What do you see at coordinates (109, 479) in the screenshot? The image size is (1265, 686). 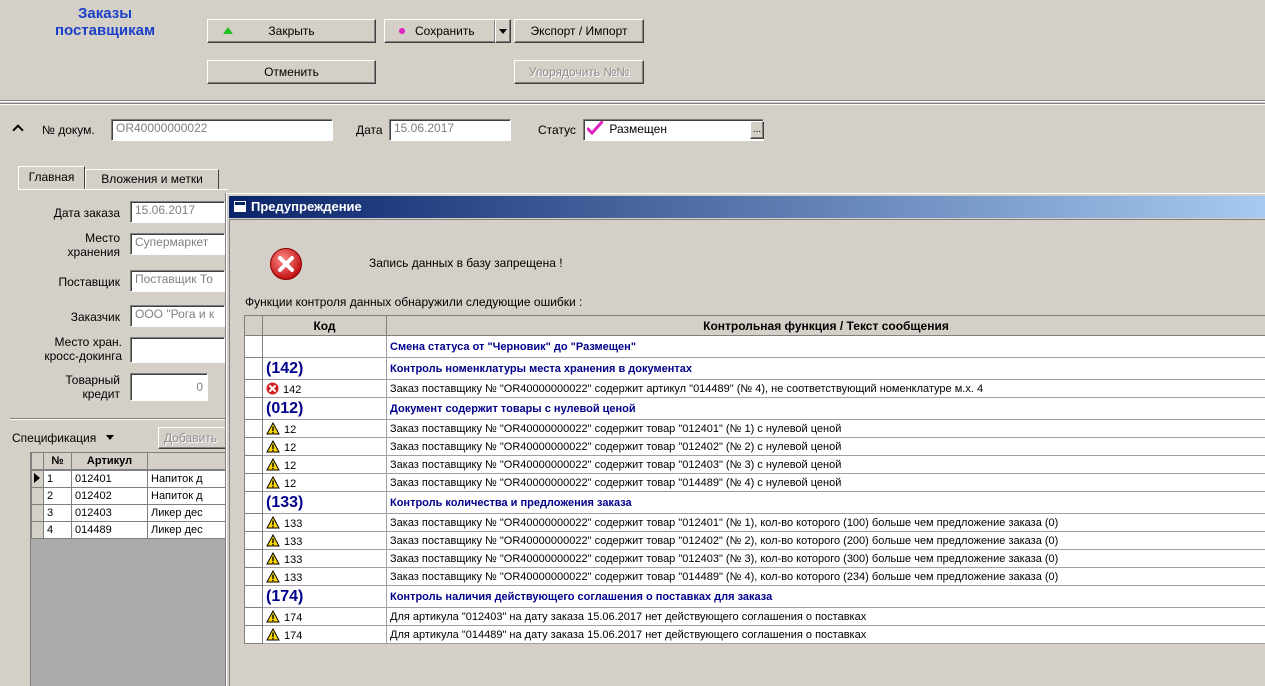 I see `spec-cell-article: 012401` at bounding box center [109, 479].